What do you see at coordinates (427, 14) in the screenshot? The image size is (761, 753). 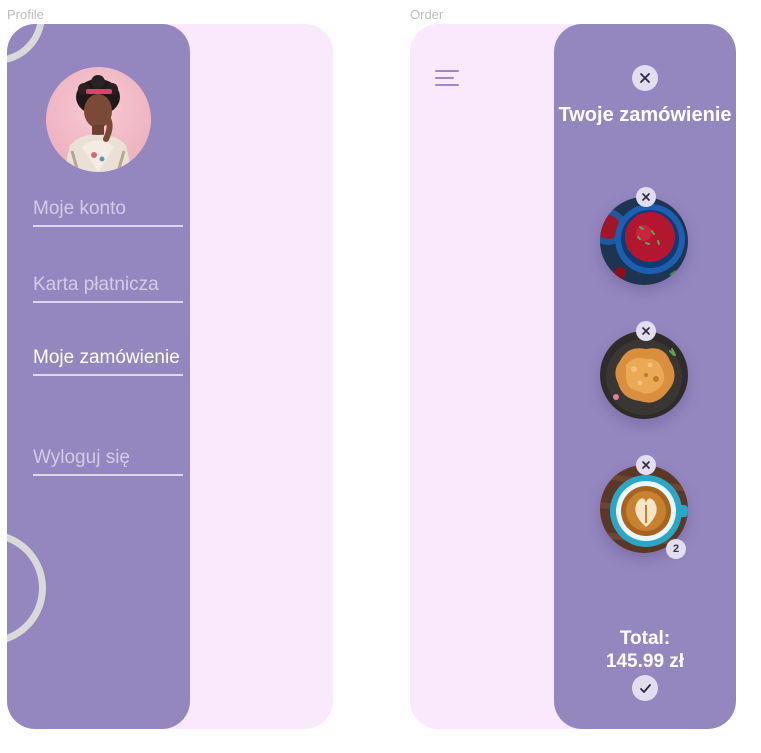 I see `order-frame-label: Order` at bounding box center [427, 14].